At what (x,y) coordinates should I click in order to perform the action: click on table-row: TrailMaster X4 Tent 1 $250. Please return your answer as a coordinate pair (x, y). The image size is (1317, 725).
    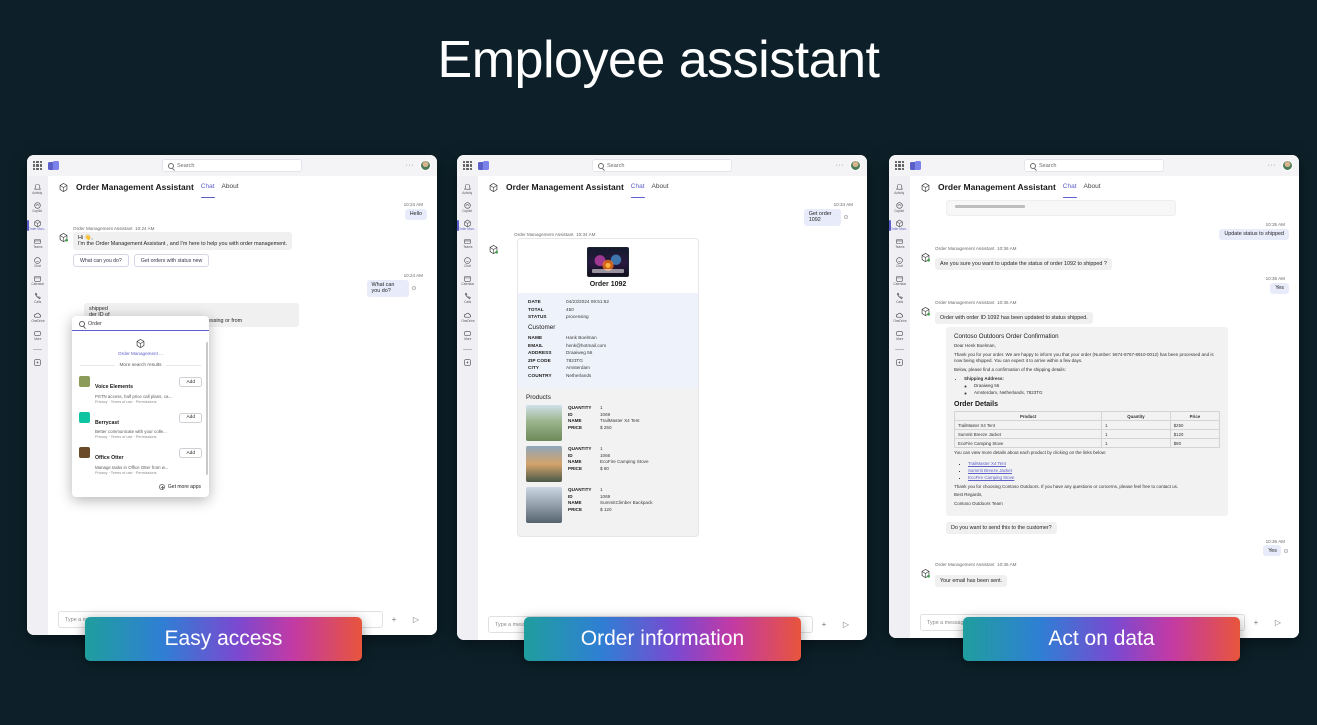
    Looking at the image, I should click on (1087, 425).